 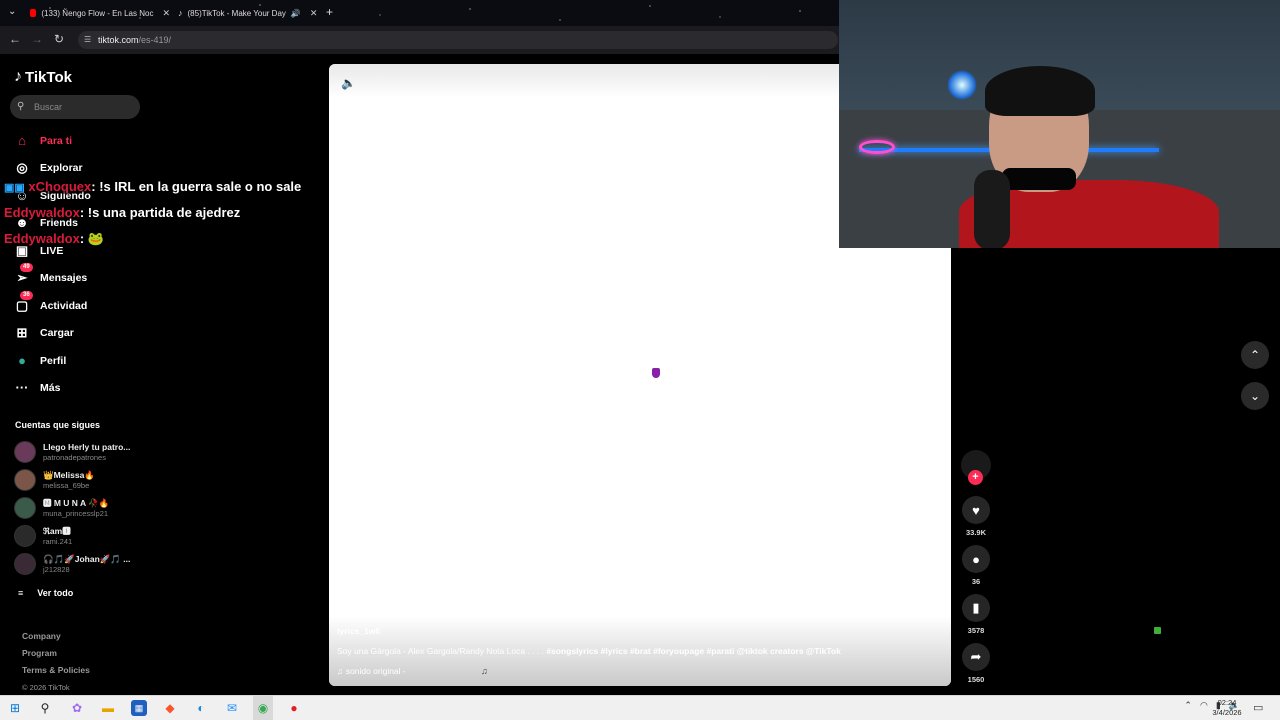 I want to click on nav-explorar: ◎ Explorar, so click(x=48, y=168).